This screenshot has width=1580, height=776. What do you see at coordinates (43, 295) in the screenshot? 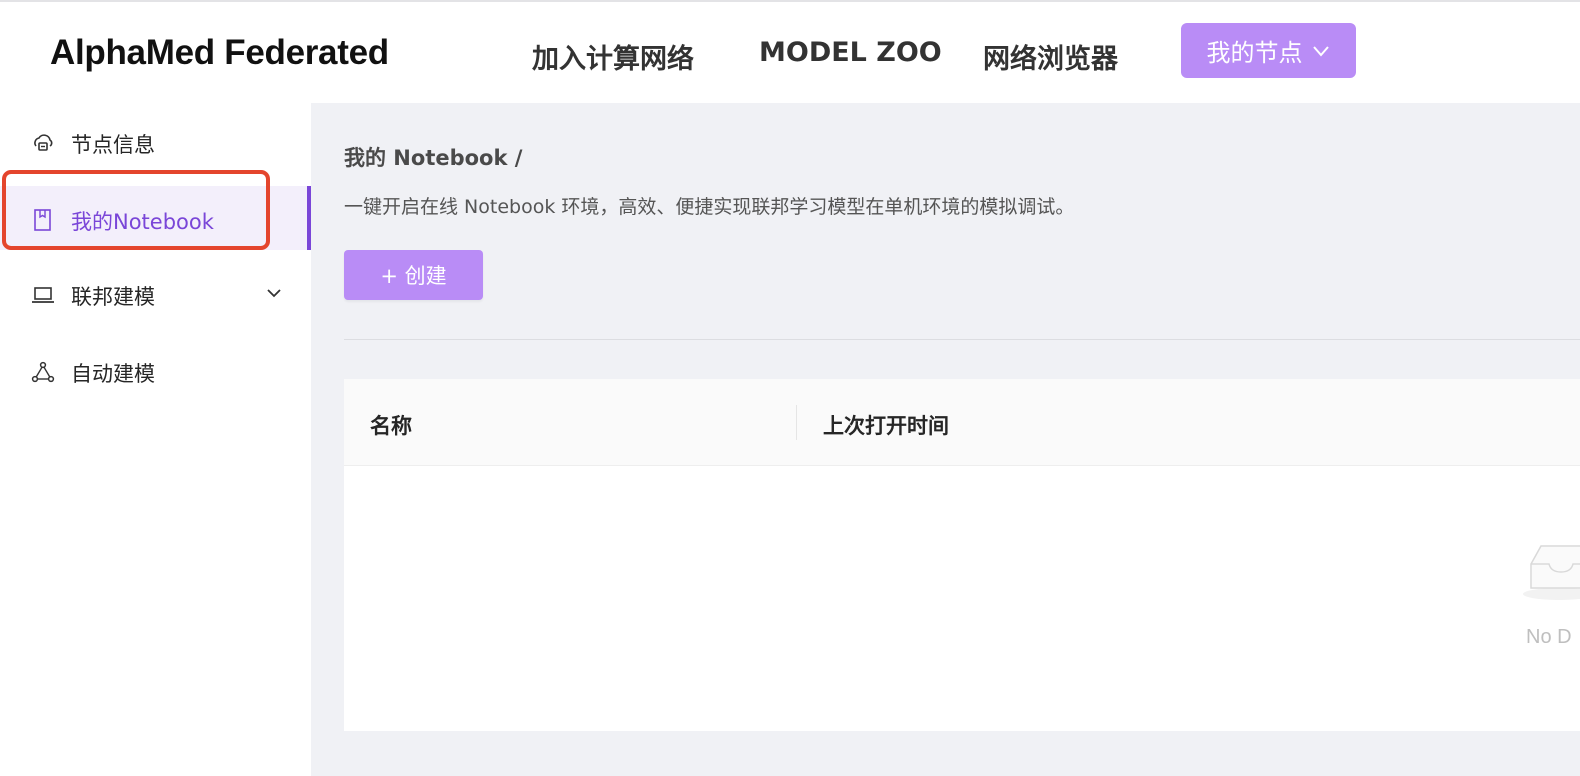
I see `laptop-icon` at bounding box center [43, 295].